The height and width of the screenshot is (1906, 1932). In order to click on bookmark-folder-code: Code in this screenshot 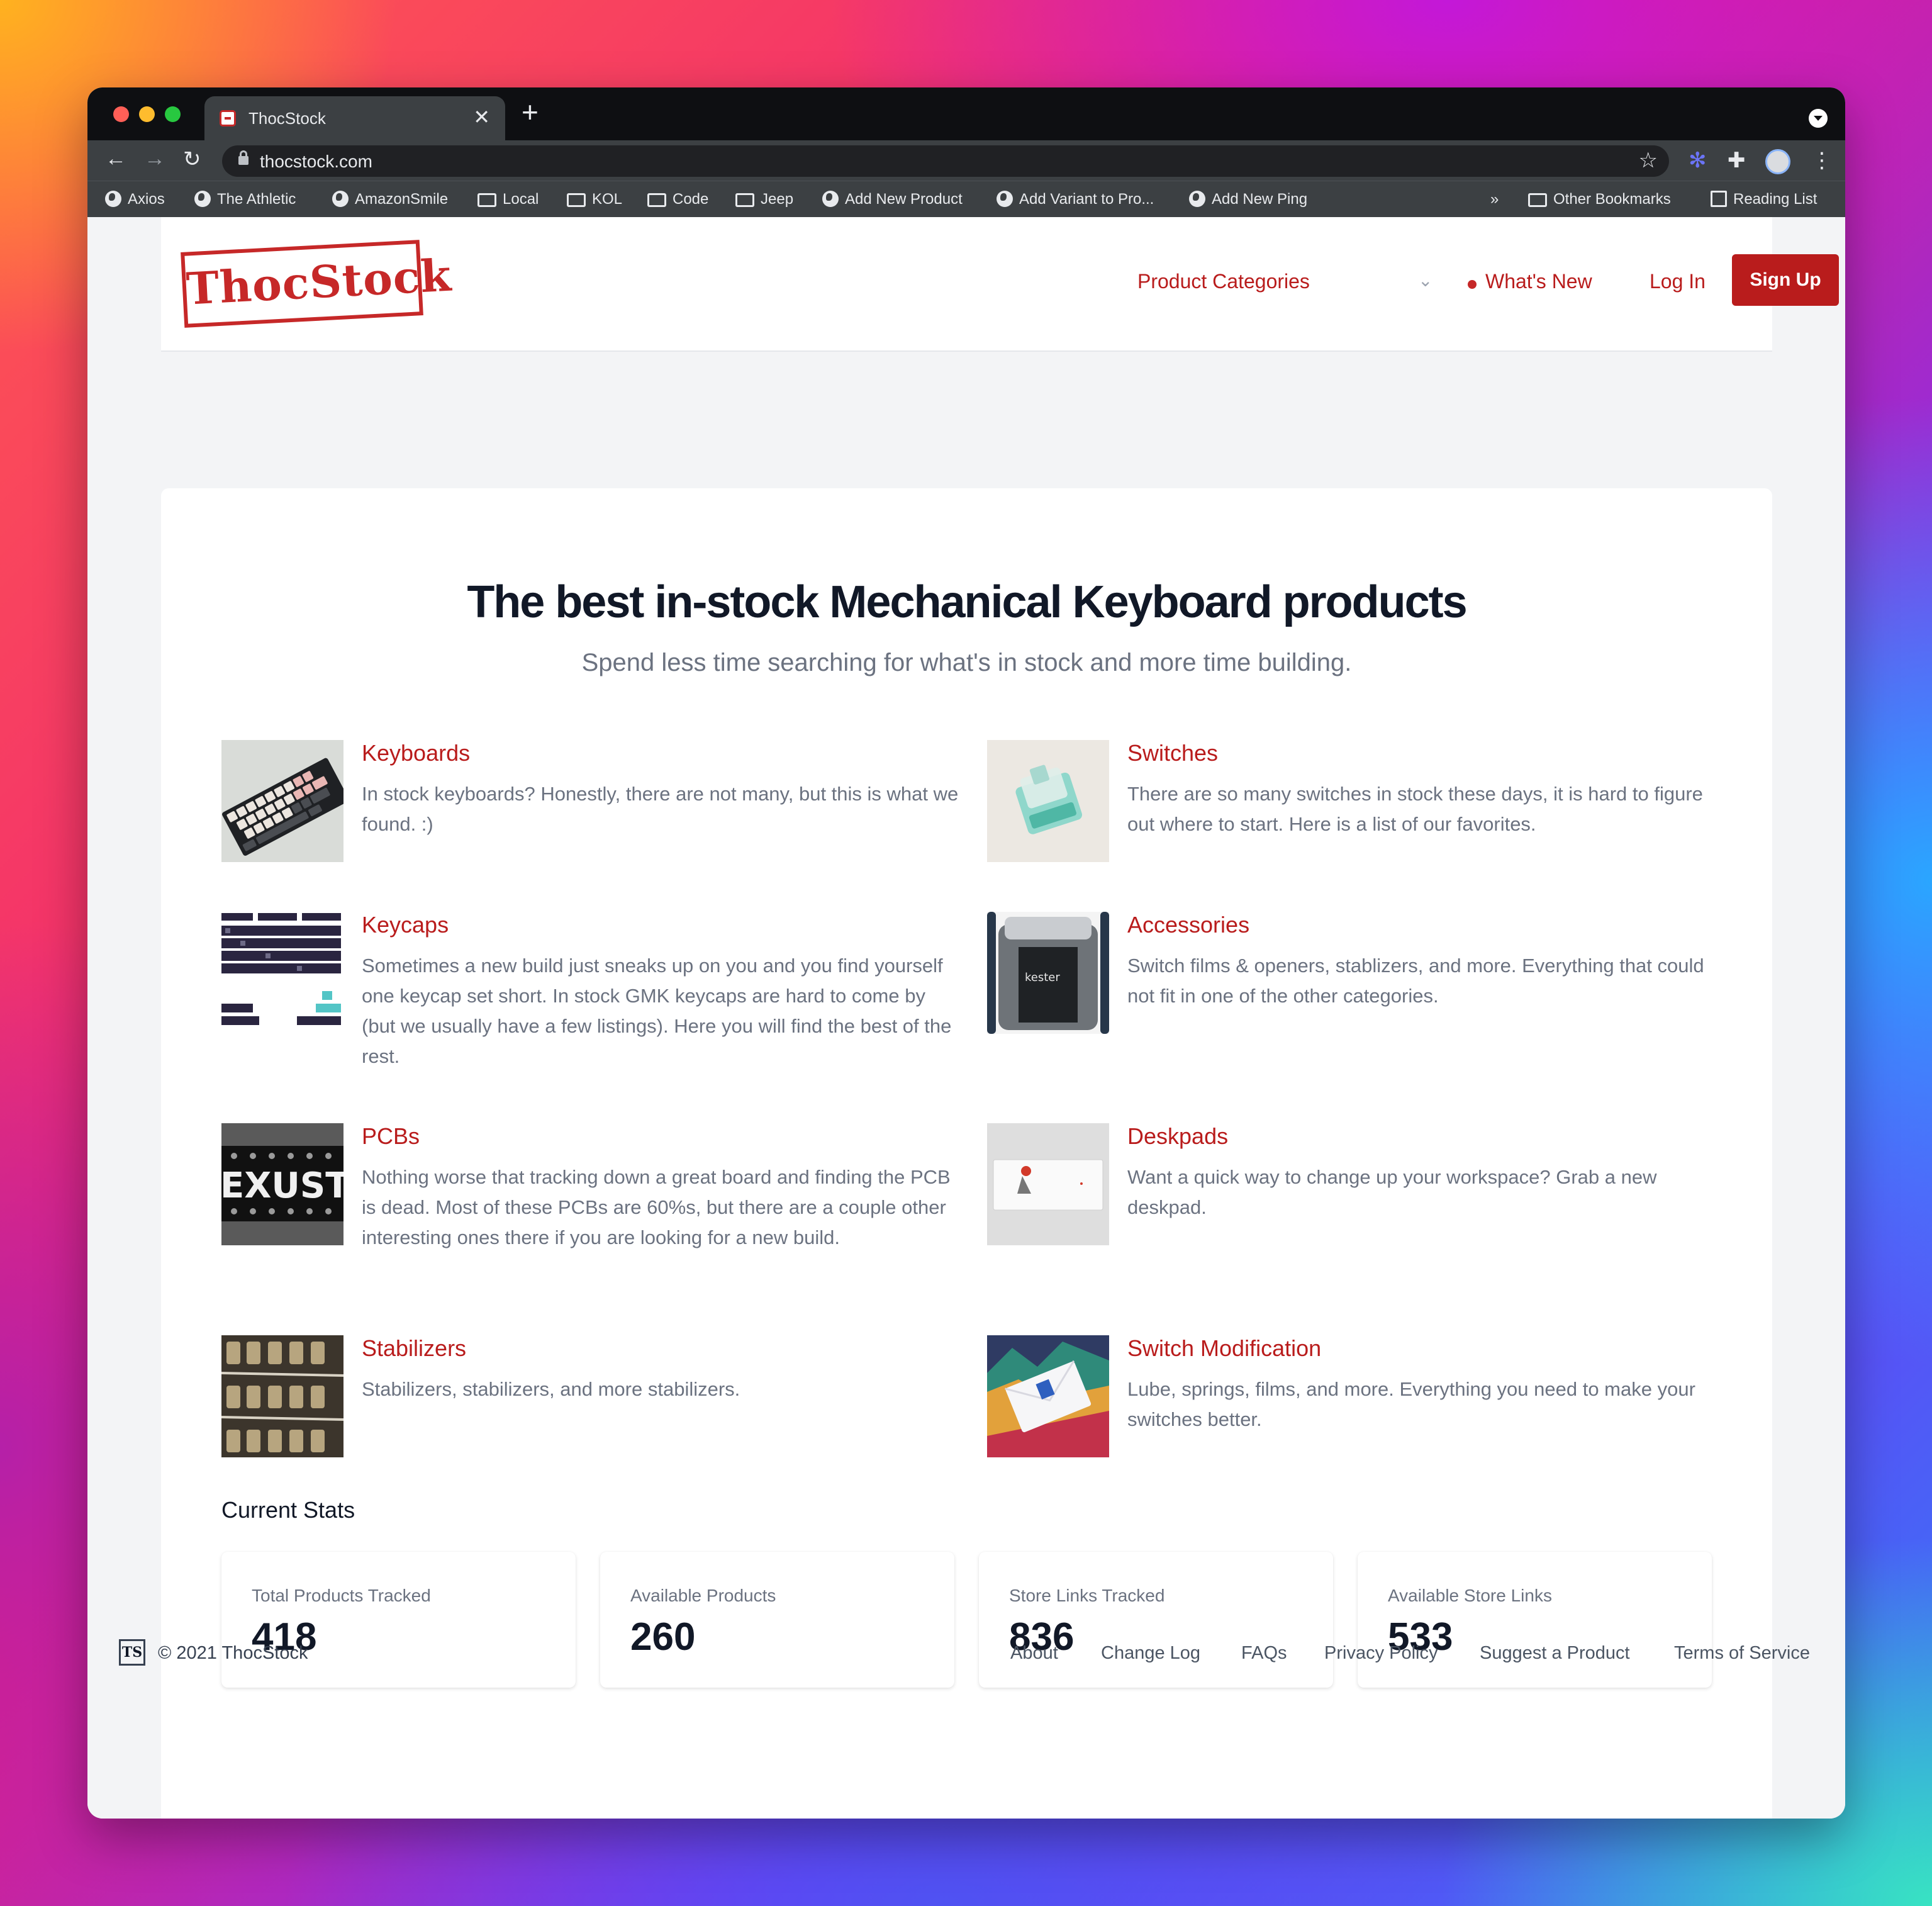, I will do `click(677, 199)`.